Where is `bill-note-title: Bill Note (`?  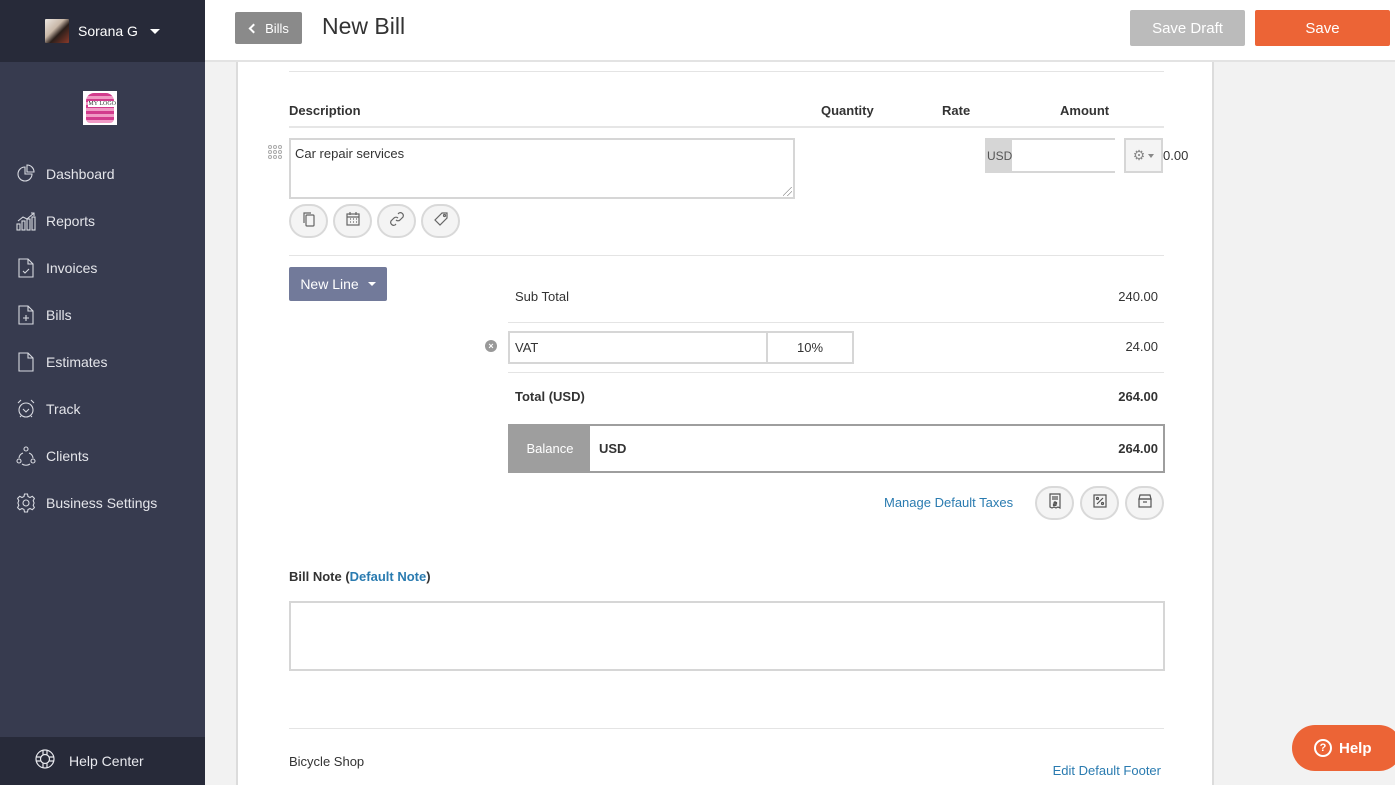
bill-note-title: Bill Note ( is located at coordinates (319, 576).